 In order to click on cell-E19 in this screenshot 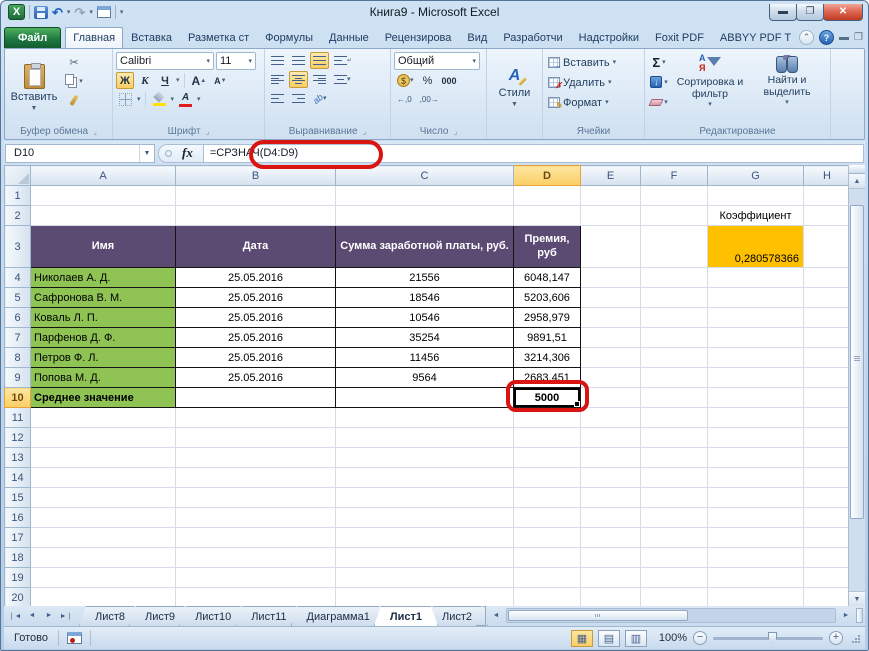, I will do `click(610, 577)`.